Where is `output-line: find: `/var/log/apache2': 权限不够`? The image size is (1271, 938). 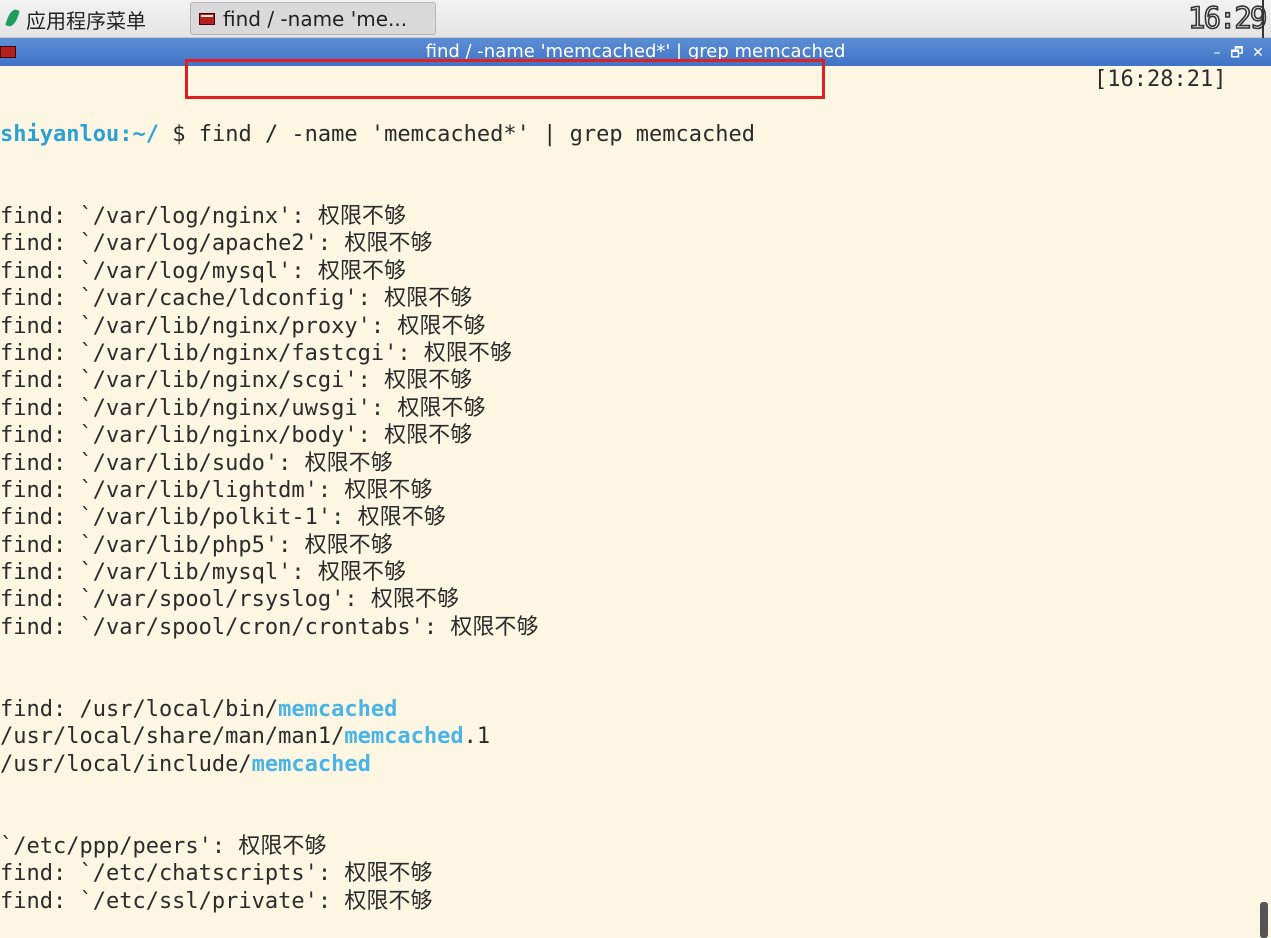 output-line: find: `/var/log/apache2': 权限不够 is located at coordinates (216, 244).